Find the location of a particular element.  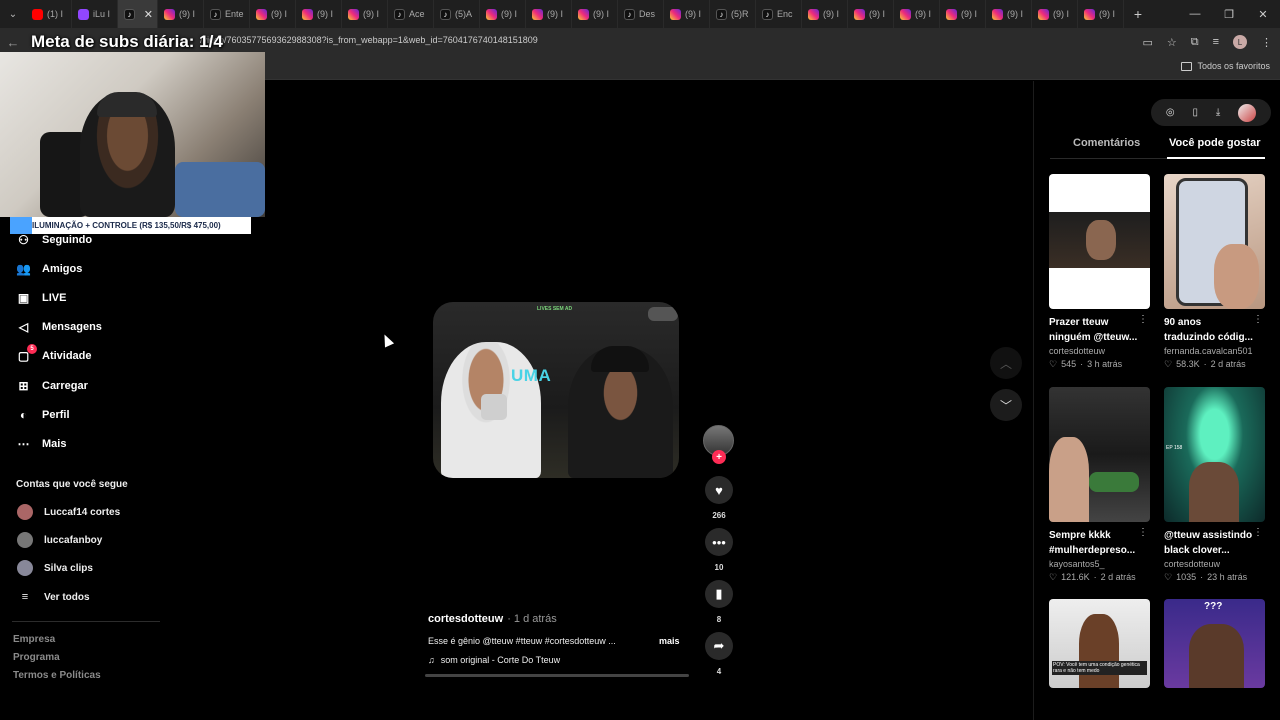

sidebar-item-live: ▣ LIVE is located at coordinates (41, 298).